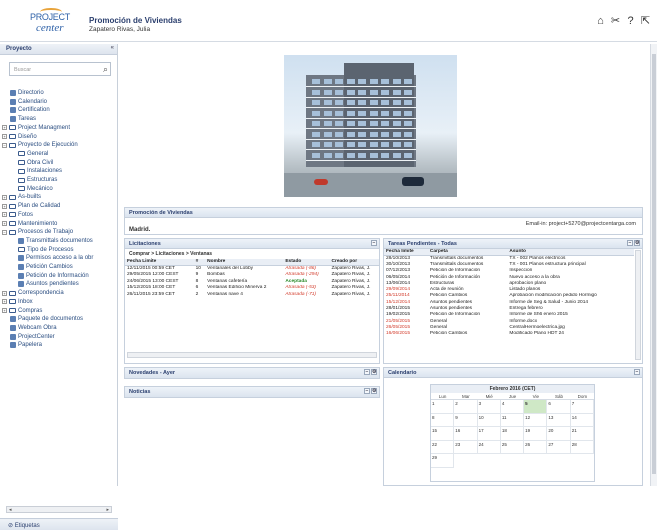 This screenshot has width=657, height=530. What do you see at coordinates (638, 305) in the screenshot?
I see `tareas-scrollbar` at bounding box center [638, 305].